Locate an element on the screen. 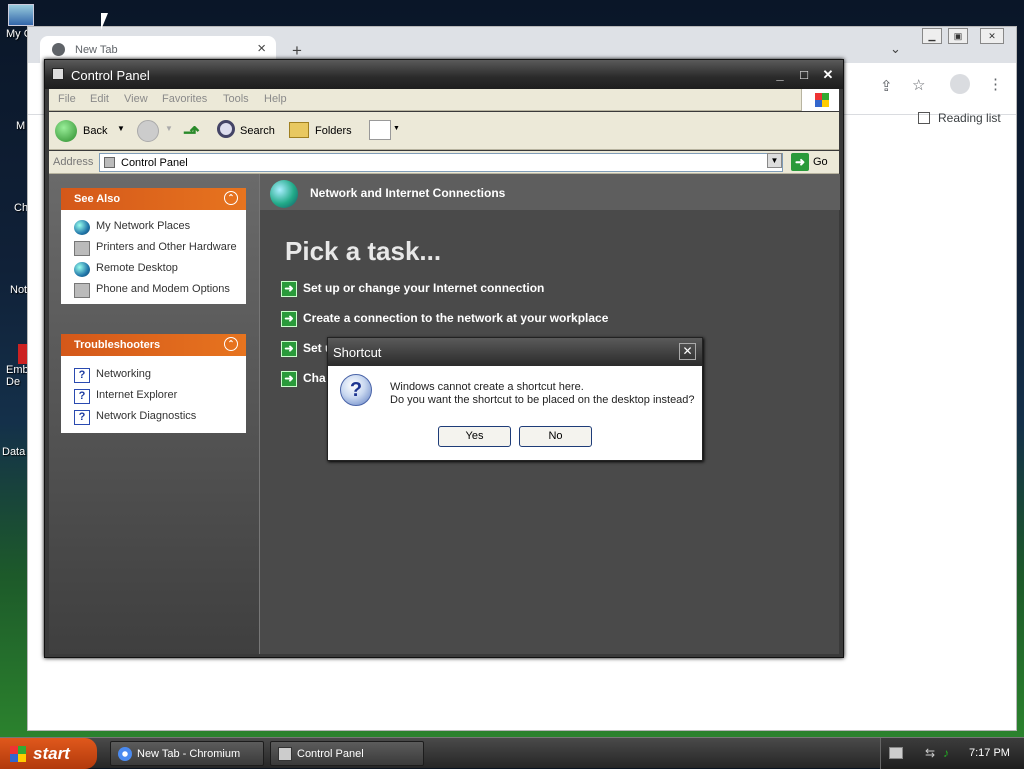 This screenshot has width=1024, height=769. standard-toolbar: Back ▼ ▼ ⬏ Search Folders ▼ is located at coordinates (444, 131).